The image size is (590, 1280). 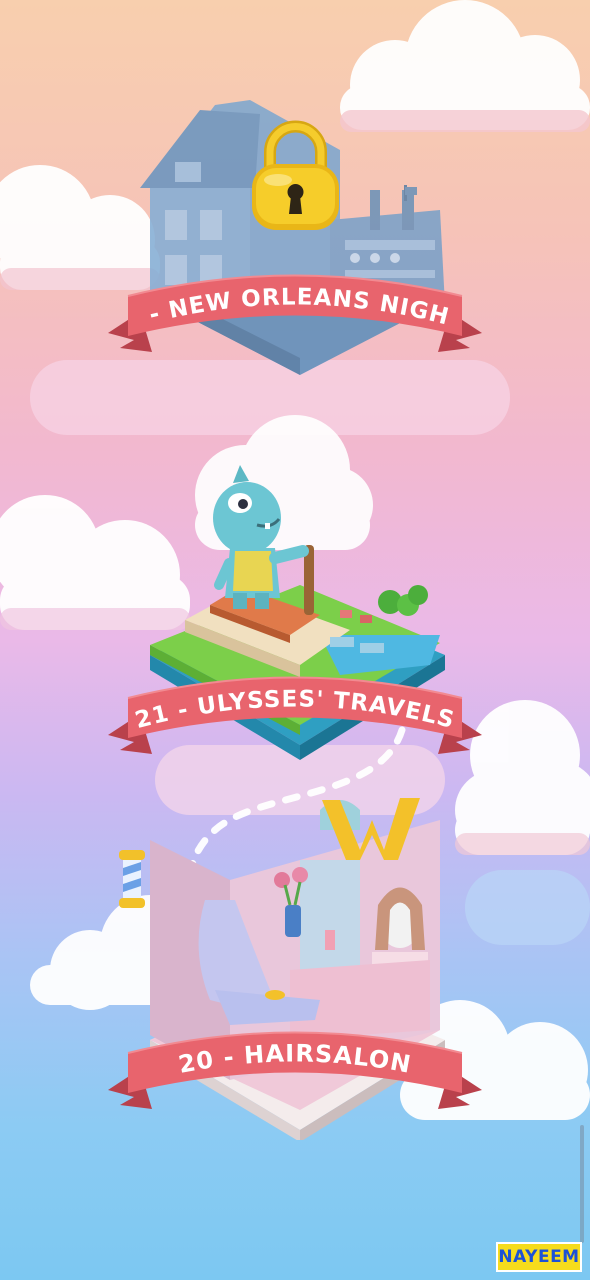 I want to click on watermark-text: NAYEEM, so click(x=539, y=1257).